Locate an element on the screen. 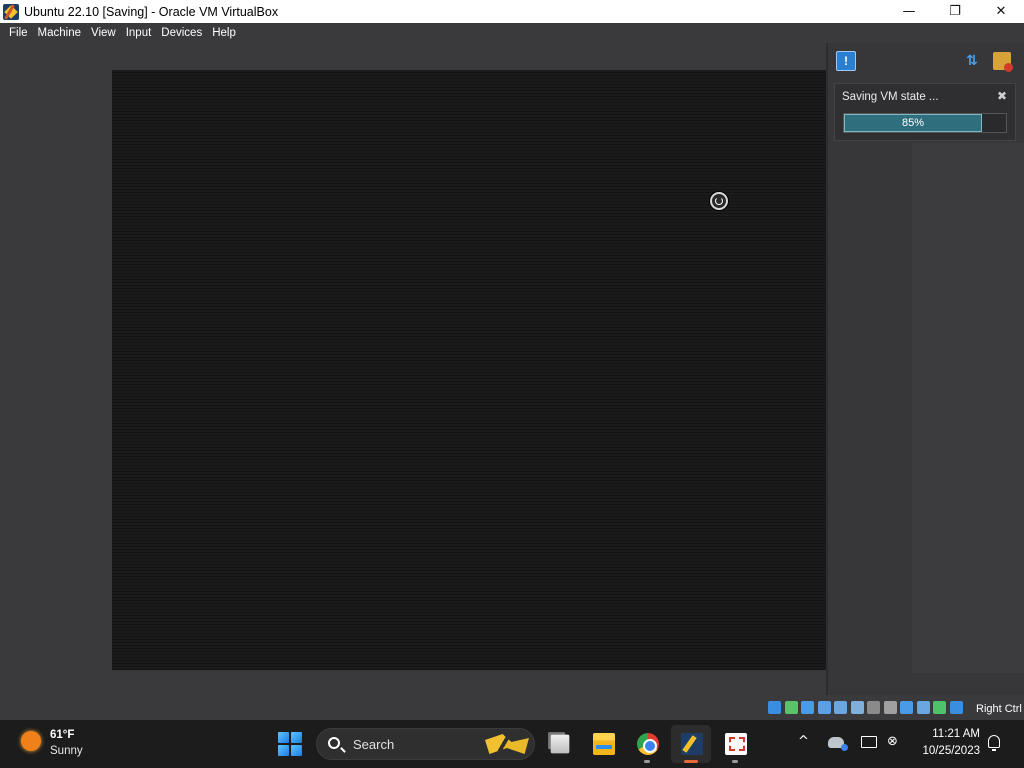 The image size is (1024, 768). taskbar-file-explorer is located at coordinates (603, 744).